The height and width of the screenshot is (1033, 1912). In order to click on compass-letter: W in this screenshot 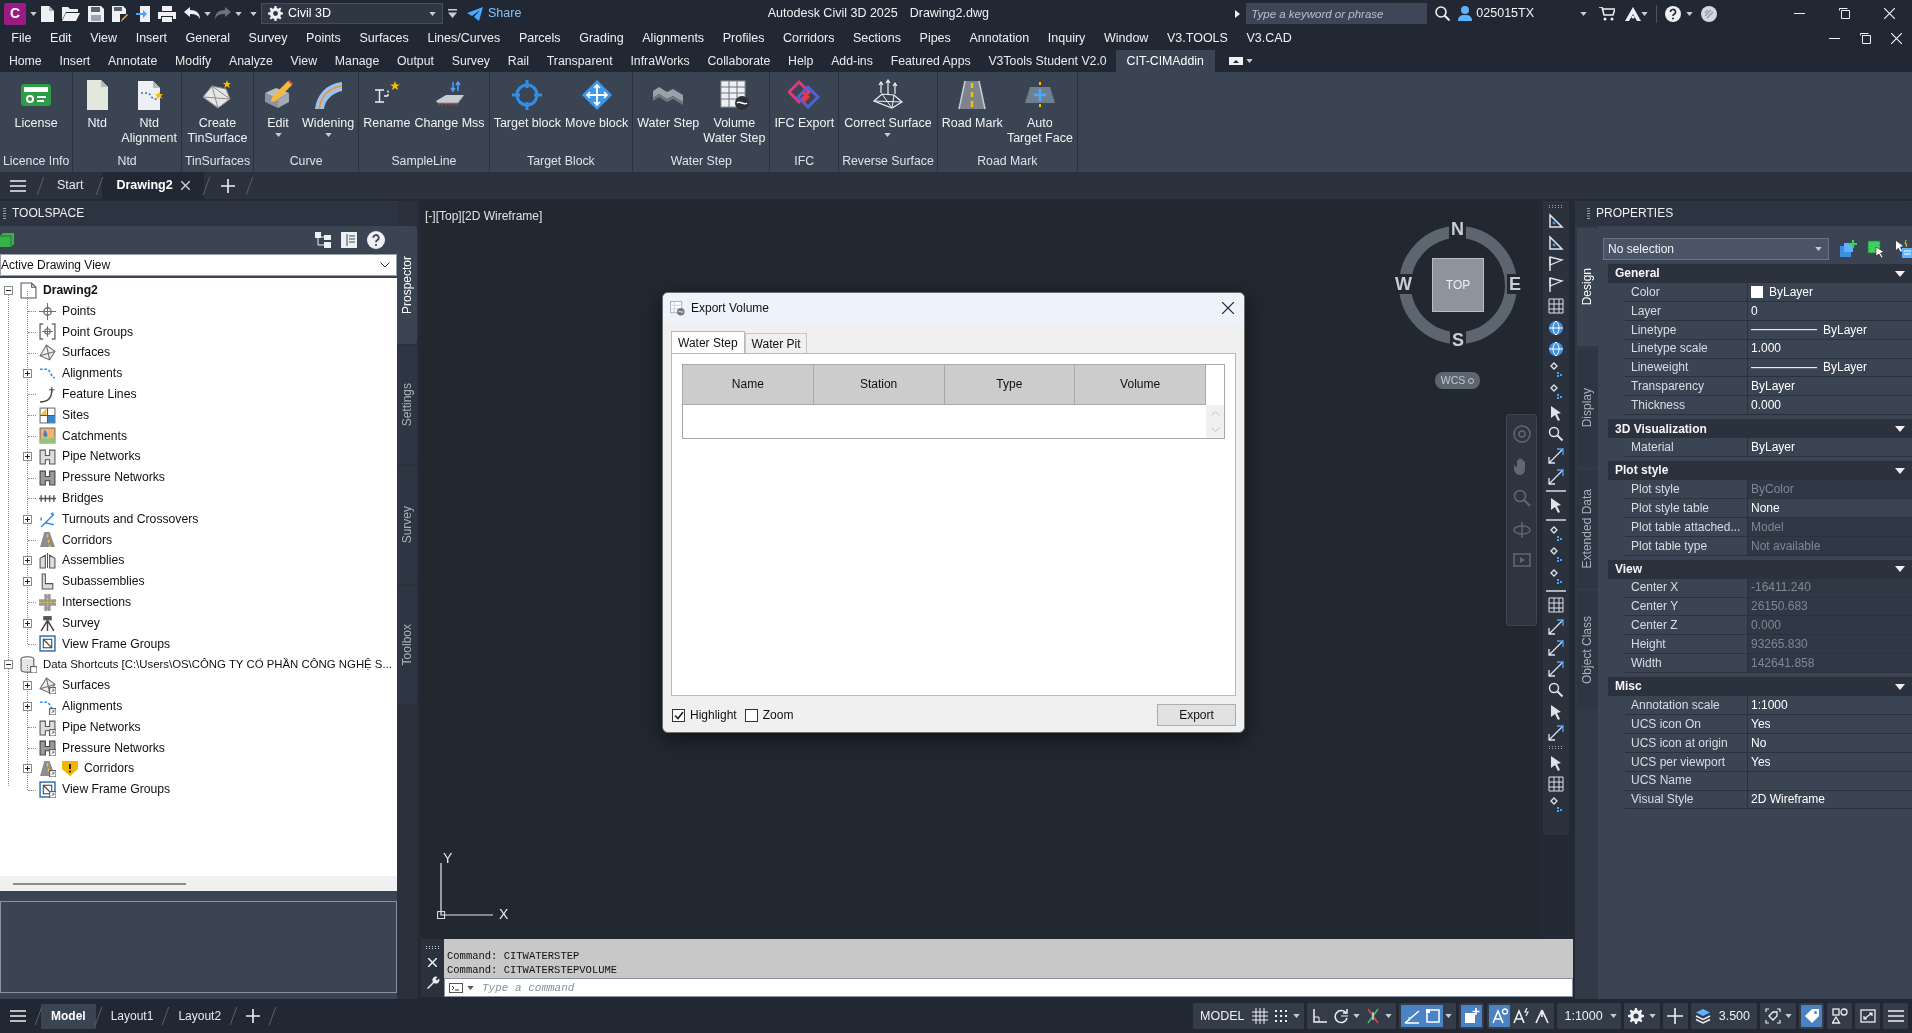, I will do `click(1403, 284)`.